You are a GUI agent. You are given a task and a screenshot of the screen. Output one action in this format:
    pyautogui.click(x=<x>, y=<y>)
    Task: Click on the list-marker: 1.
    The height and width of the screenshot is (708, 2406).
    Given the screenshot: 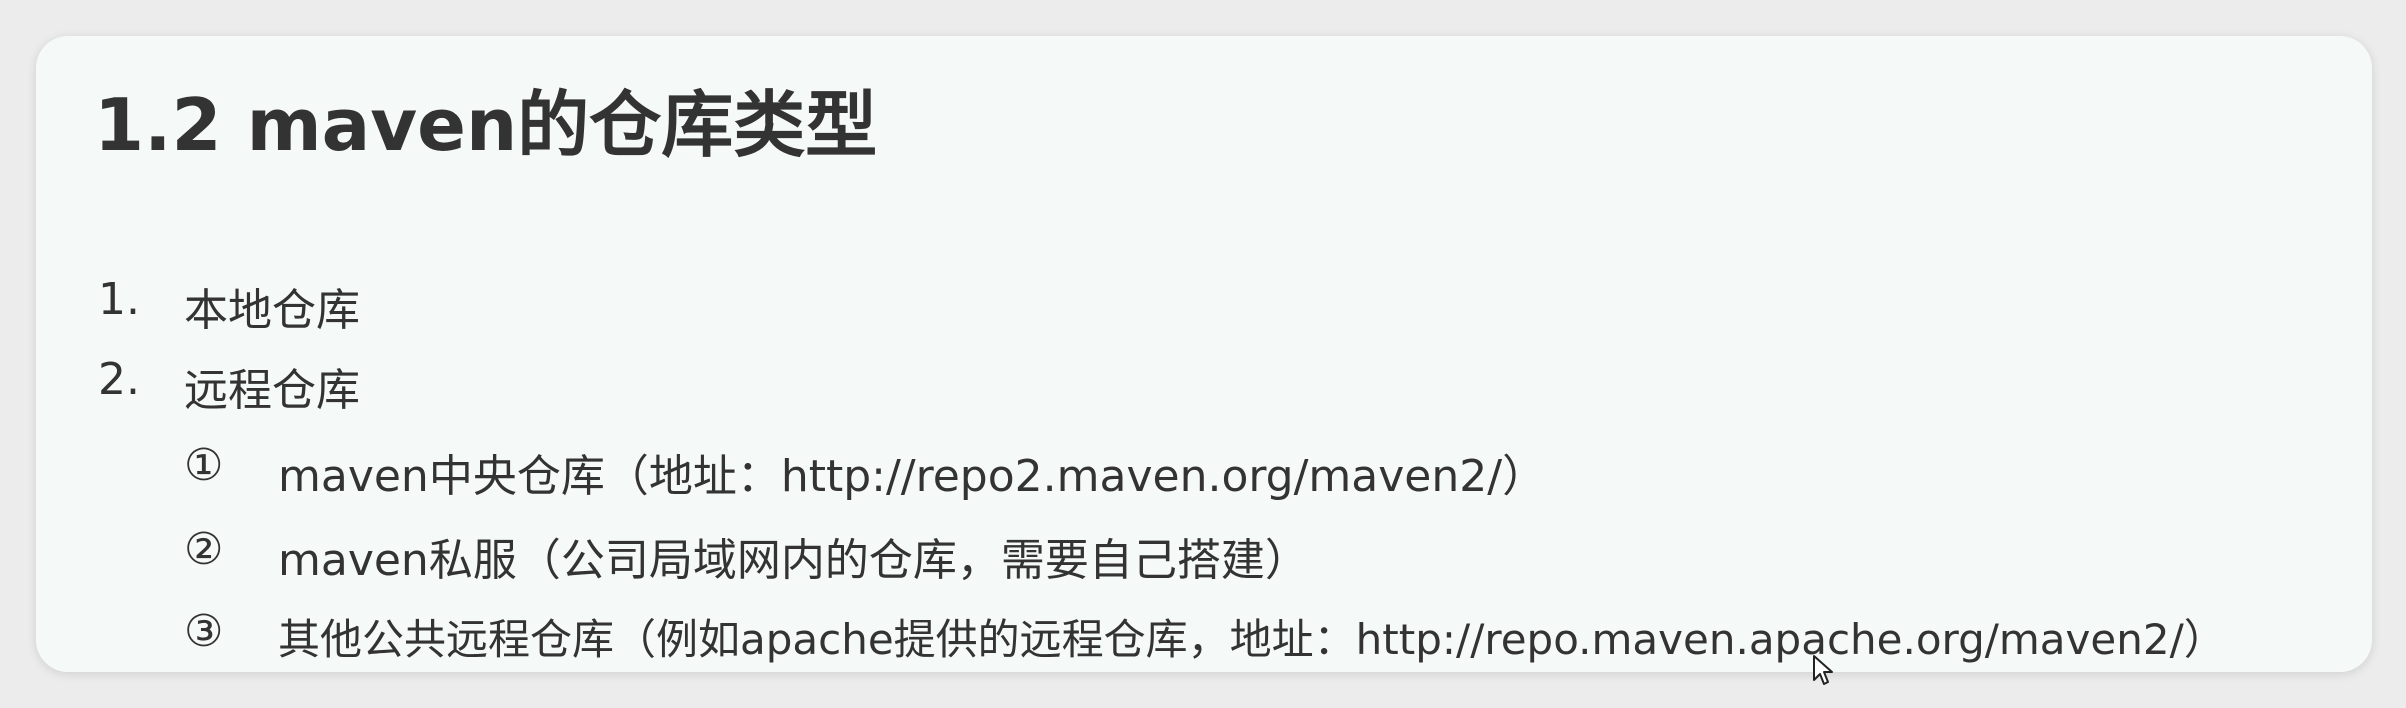 What is the action you would take?
    pyautogui.click(x=119, y=299)
    